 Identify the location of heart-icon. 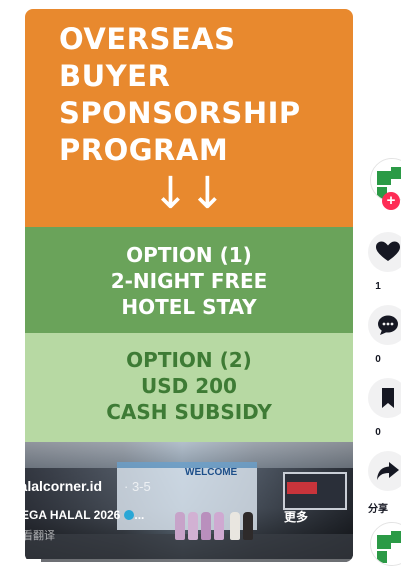
(388, 251).